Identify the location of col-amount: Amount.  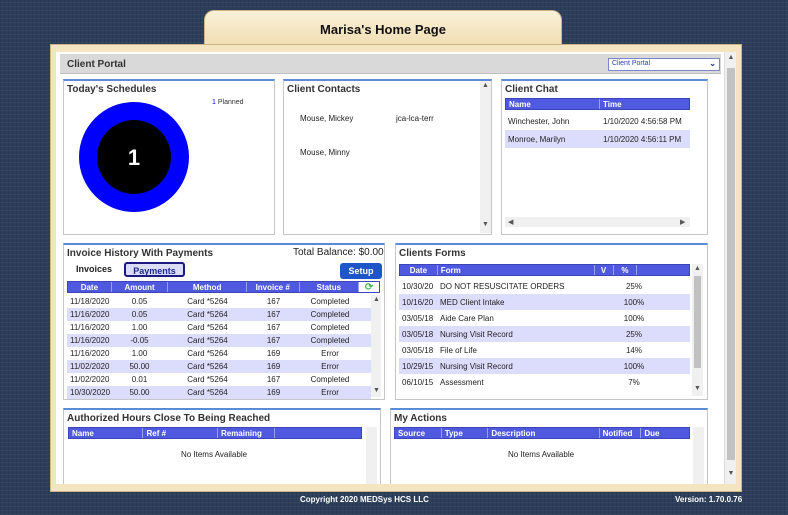
(140, 287).